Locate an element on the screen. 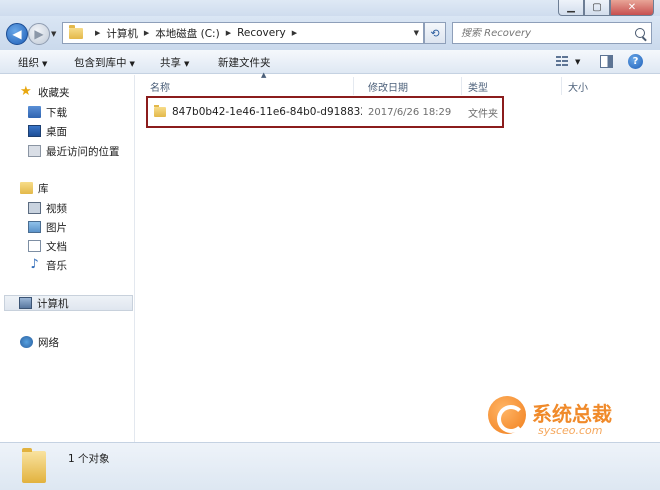 The height and width of the screenshot is (490, 660). sidebar-item-desktop: 桌面 is located at coordinates (47, 131).